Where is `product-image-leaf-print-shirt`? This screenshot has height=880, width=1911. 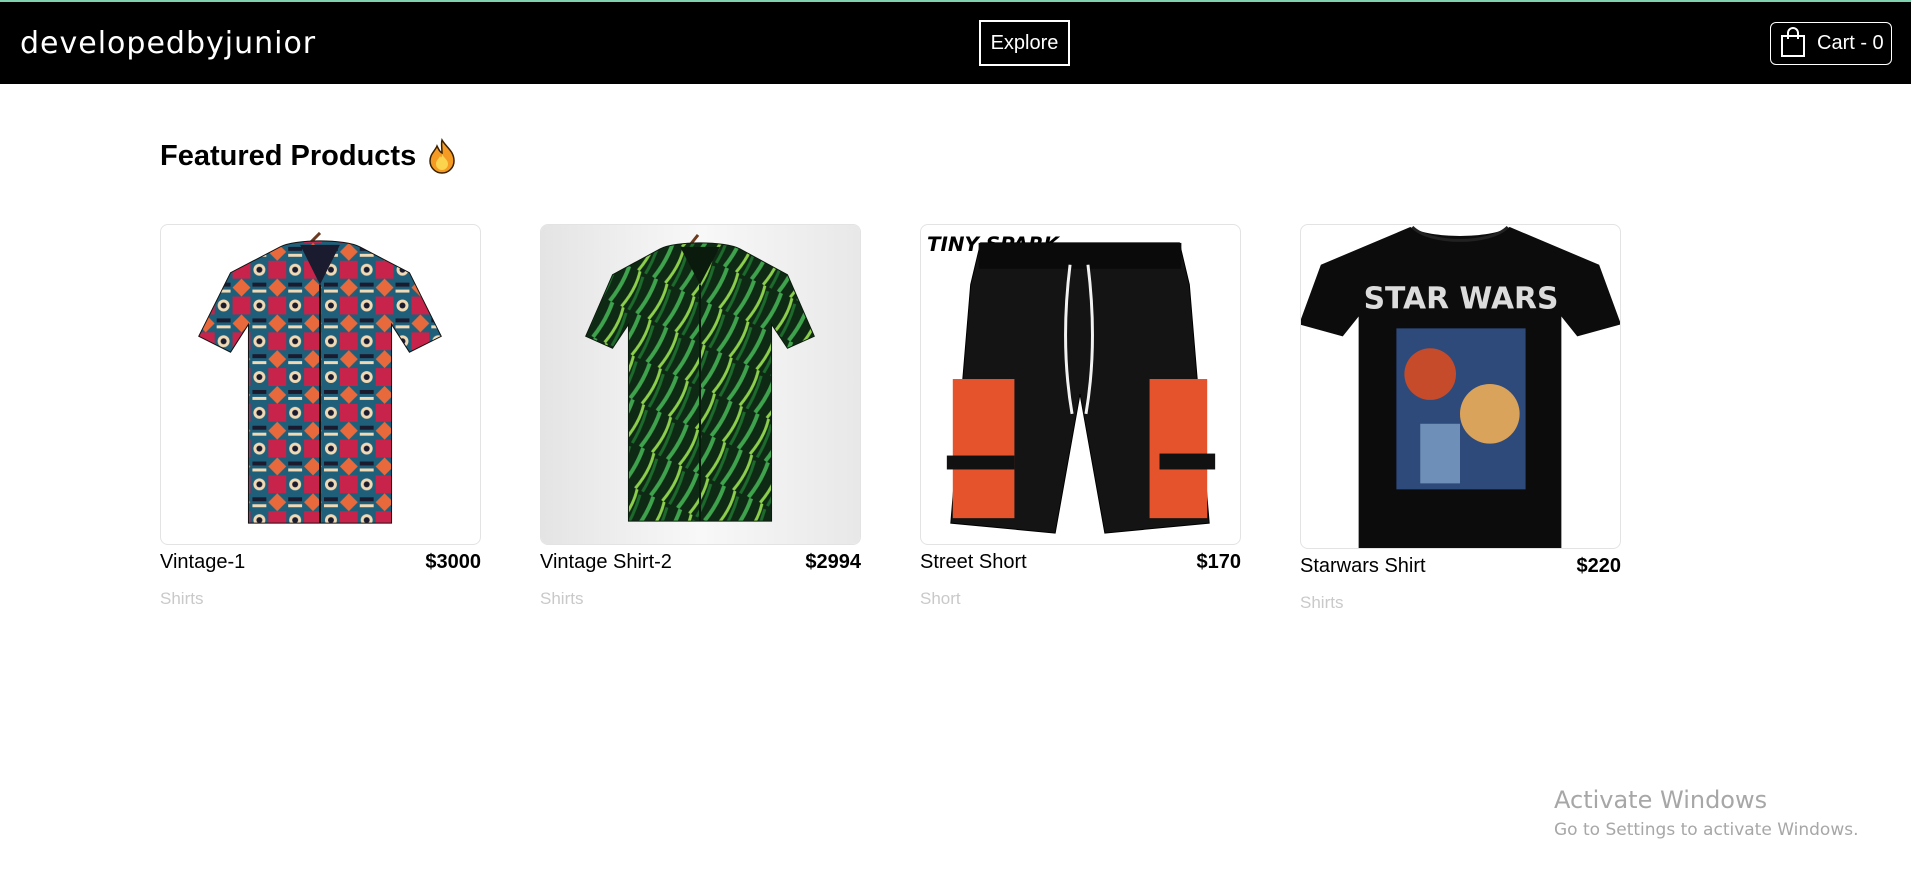
product-image-leaf-print-shirt is located at coordinates (700, 384).